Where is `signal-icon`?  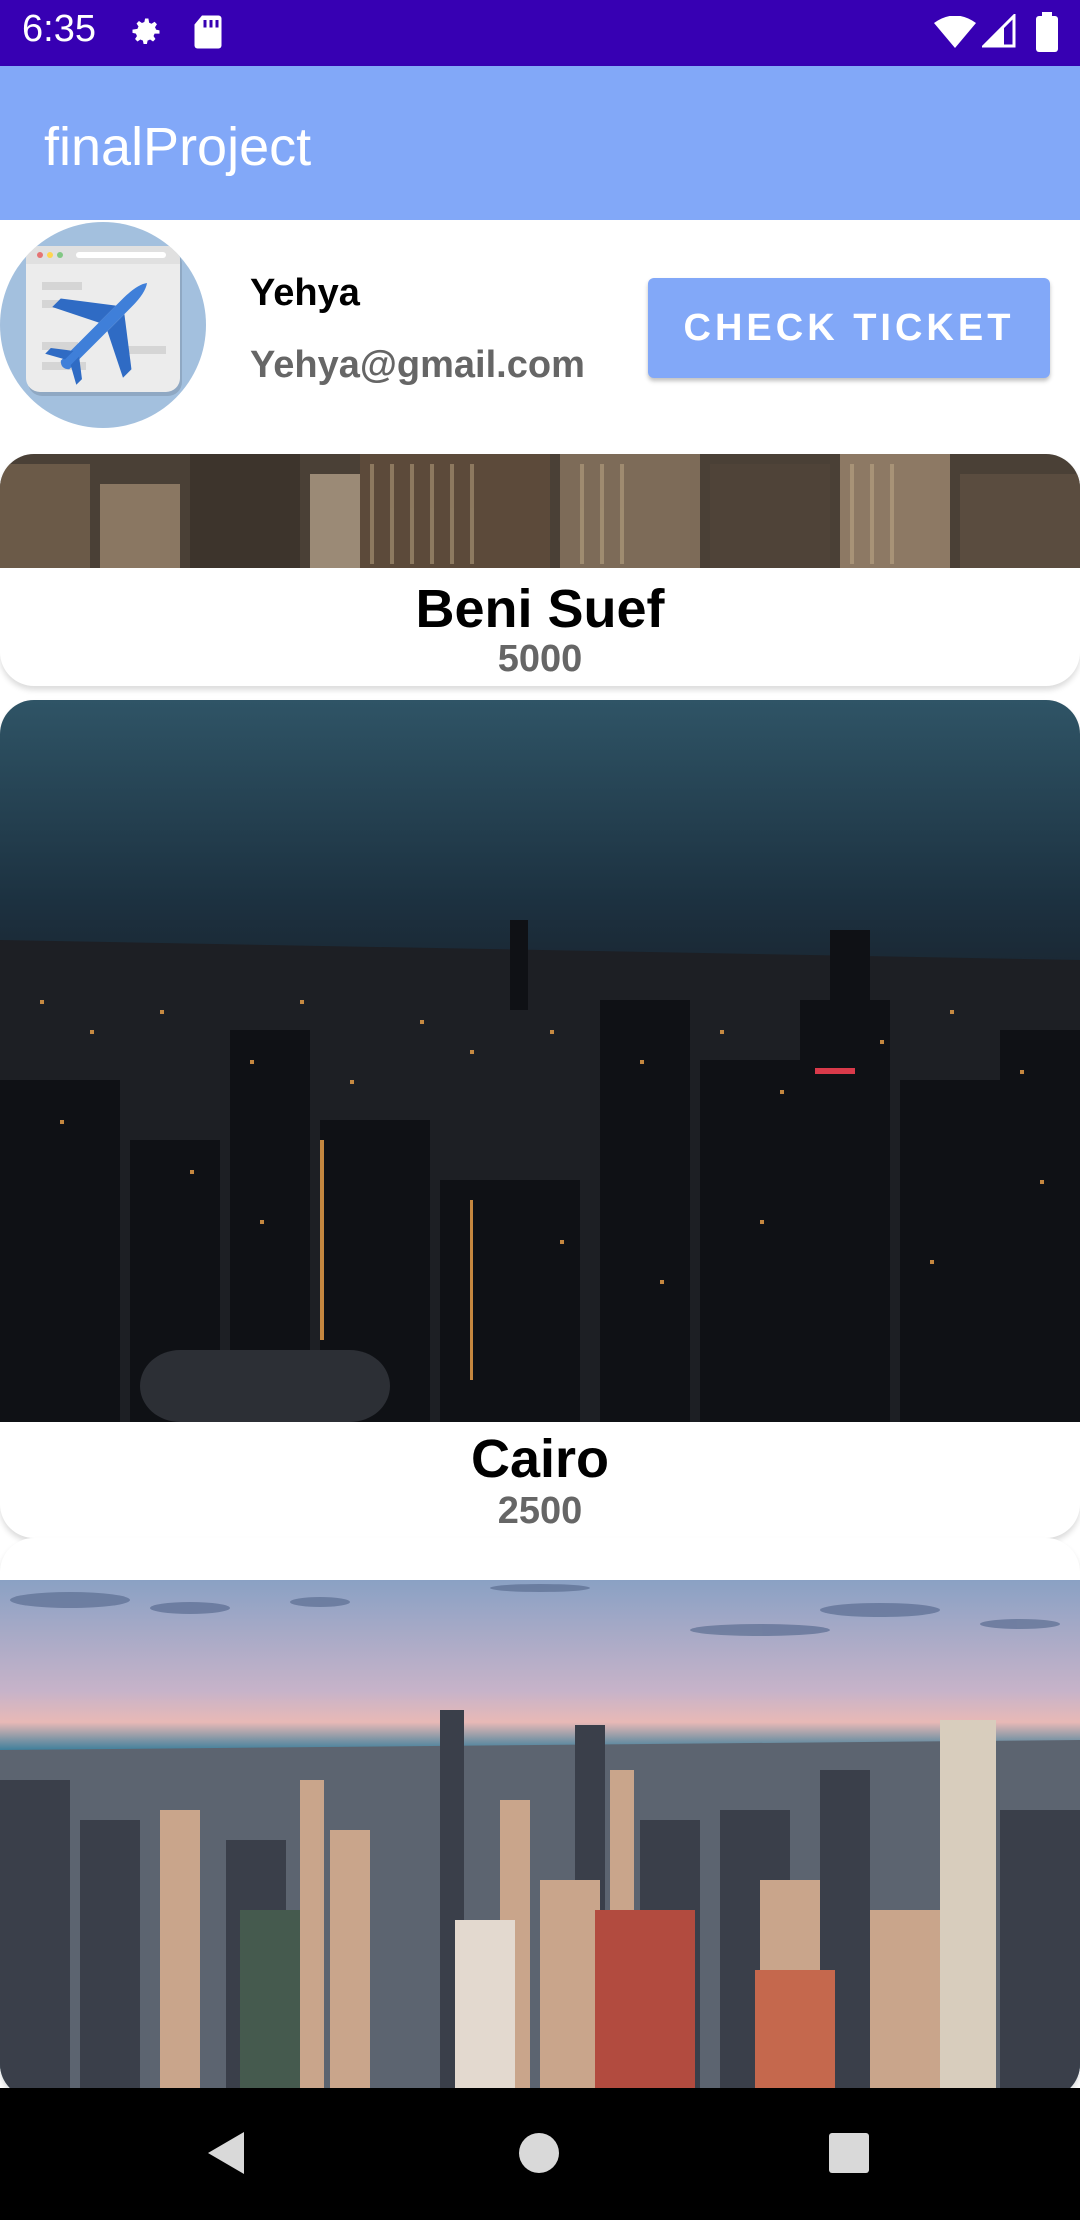
signal-icon is located at coordinates (998, 32).